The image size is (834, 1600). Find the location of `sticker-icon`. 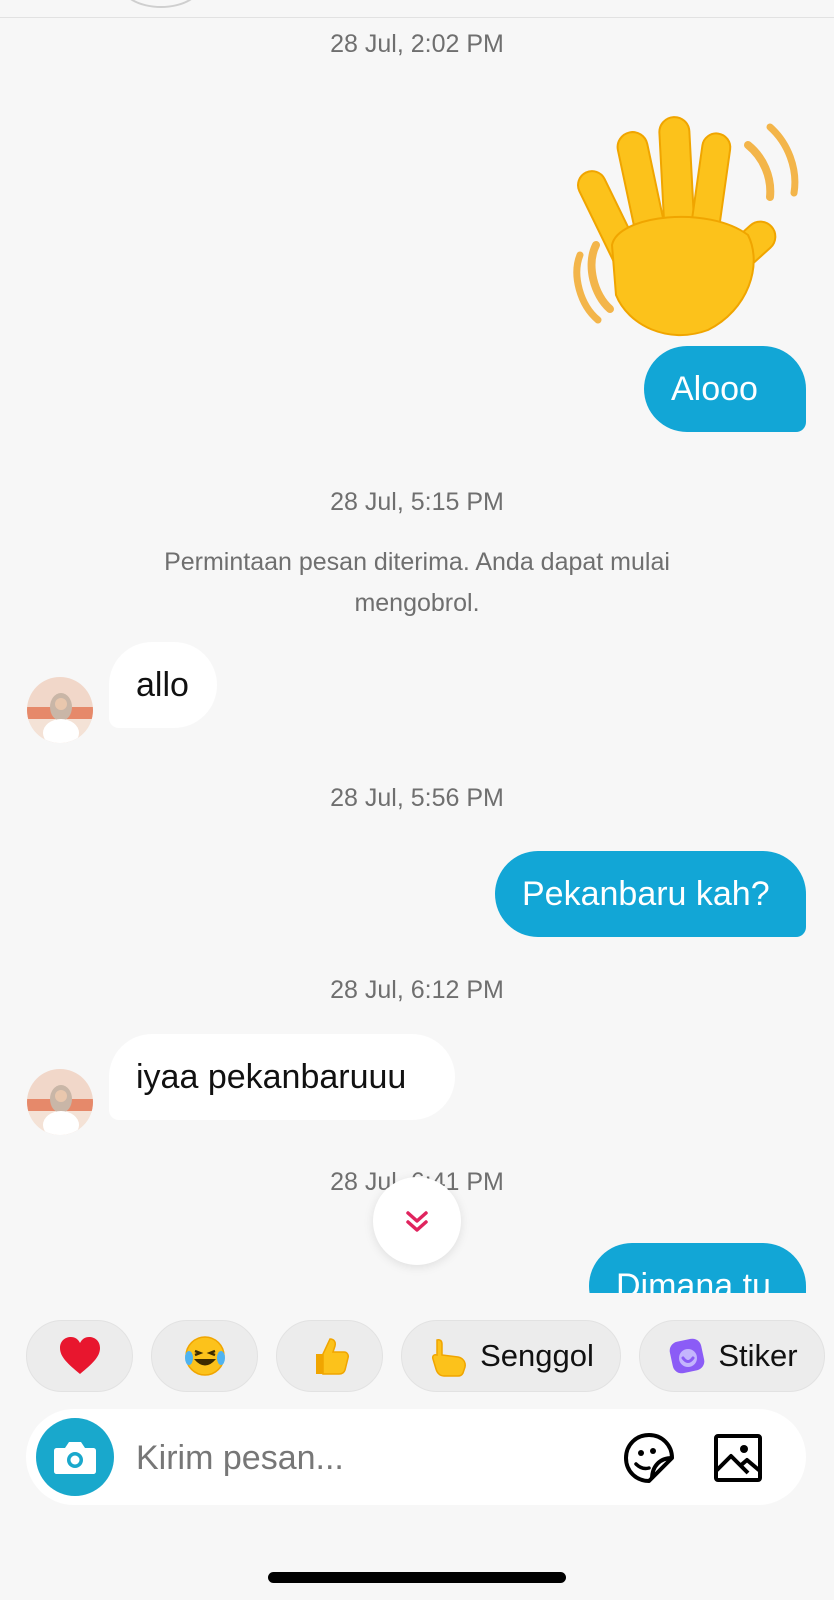

sticker-icon is located at coordinates (687, 1356).